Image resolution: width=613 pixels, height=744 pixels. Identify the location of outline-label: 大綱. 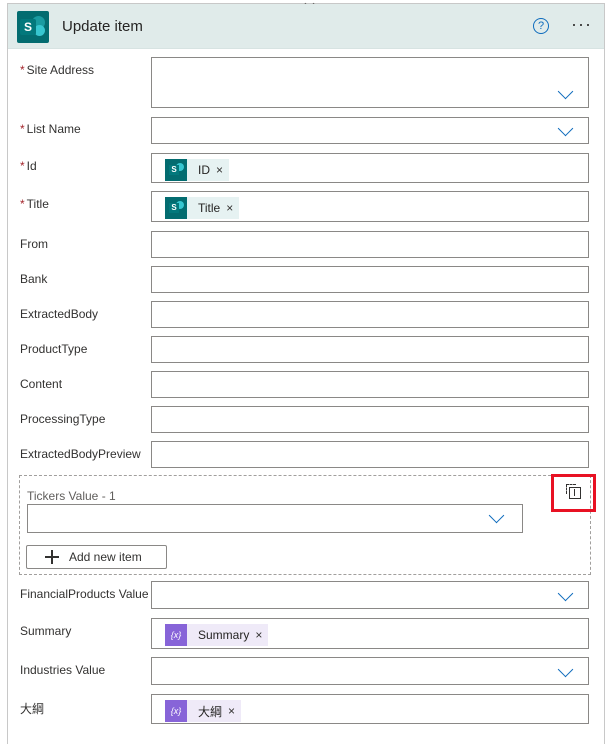
(32, 709).